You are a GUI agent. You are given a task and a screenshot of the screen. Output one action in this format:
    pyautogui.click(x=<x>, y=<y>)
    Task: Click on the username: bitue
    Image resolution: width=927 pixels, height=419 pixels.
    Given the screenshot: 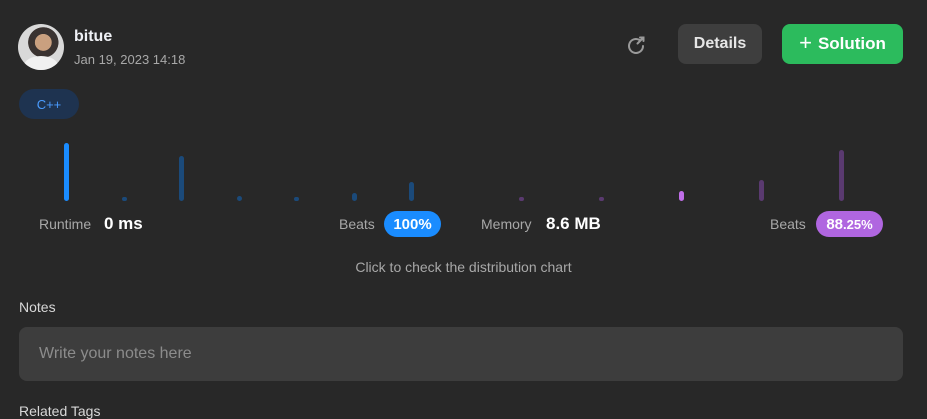 What is the action you would take?
    pyautogui.click(x=93, y=37)
    